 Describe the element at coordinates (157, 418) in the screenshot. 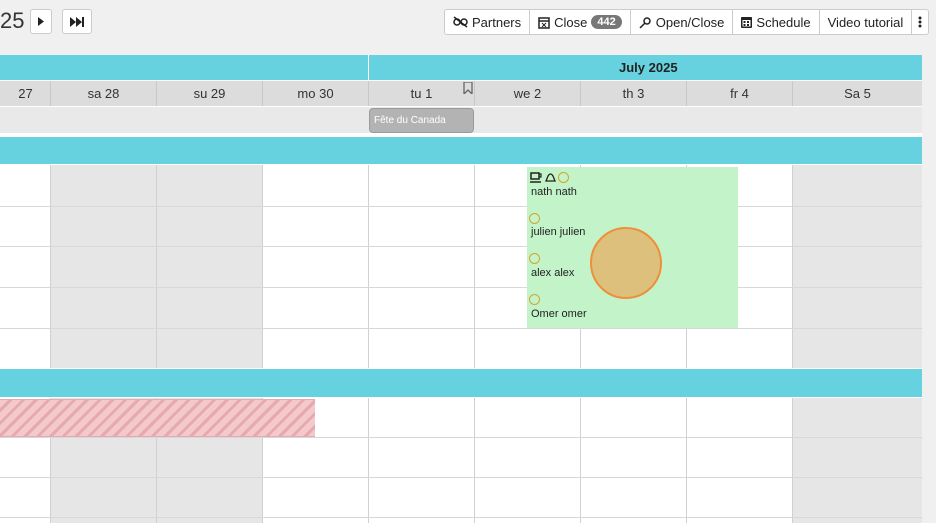

I see `unavailable-block` at that location.